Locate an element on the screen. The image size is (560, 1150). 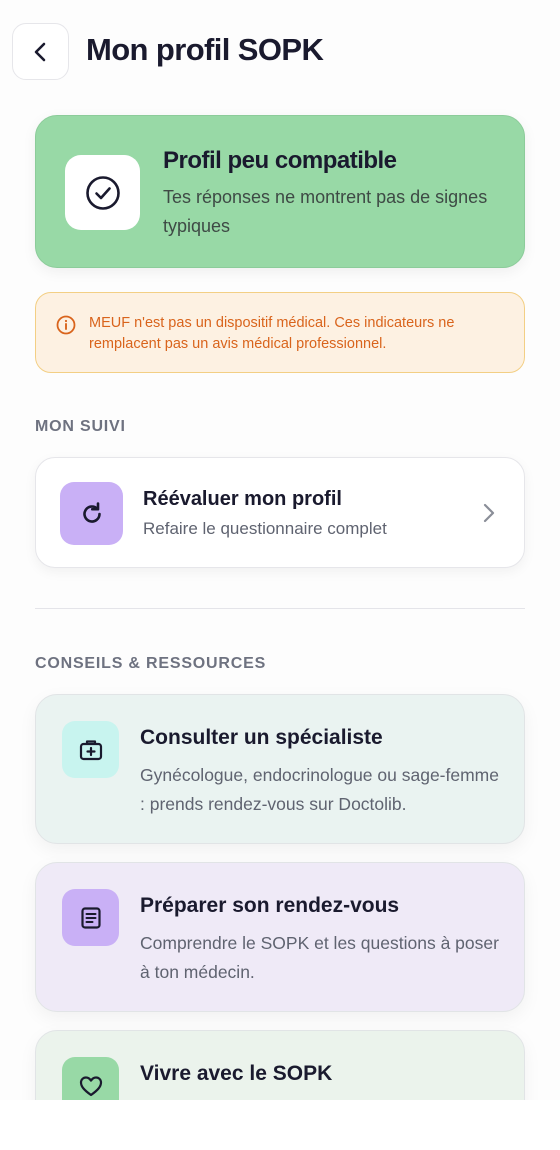
heart-icon is located at coordinates (90, 1085).